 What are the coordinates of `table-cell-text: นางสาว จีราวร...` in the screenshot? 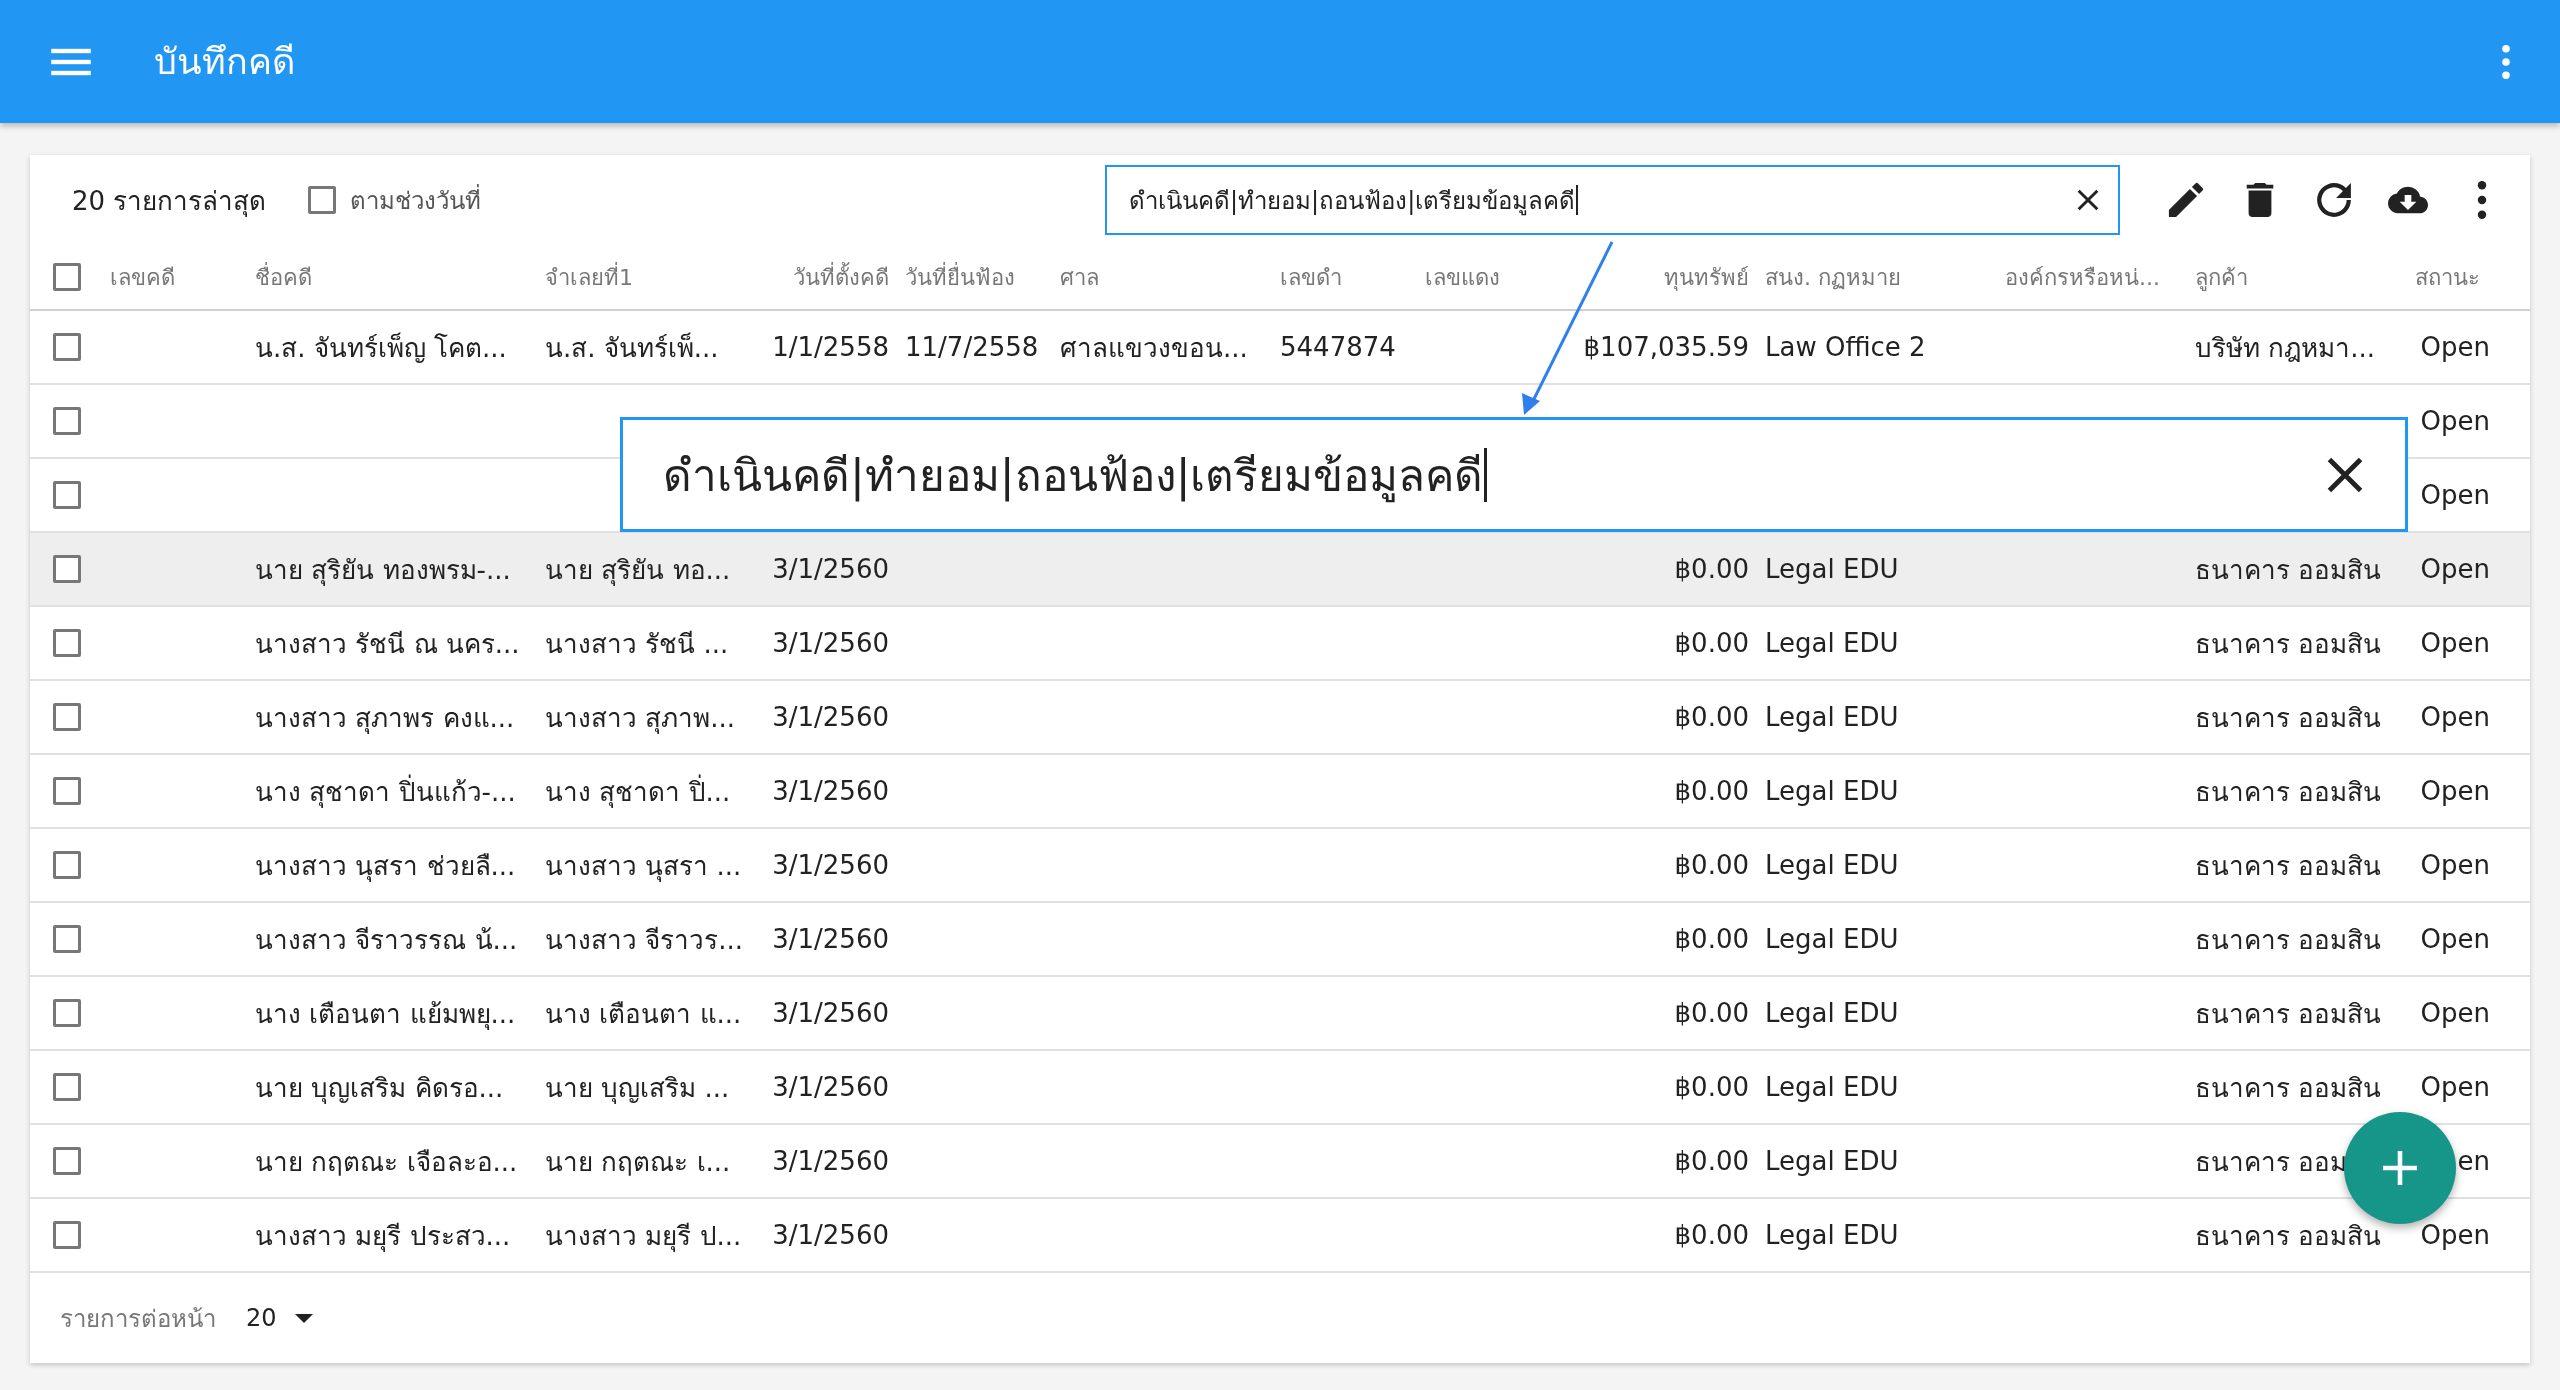 It's located at (644, 940).